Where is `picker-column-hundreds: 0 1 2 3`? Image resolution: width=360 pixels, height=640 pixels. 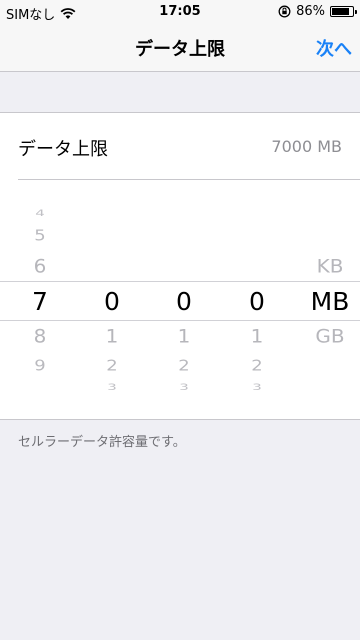
picker-column-hundreds: 0 1 2 3 is located at coordinates (112, 299).